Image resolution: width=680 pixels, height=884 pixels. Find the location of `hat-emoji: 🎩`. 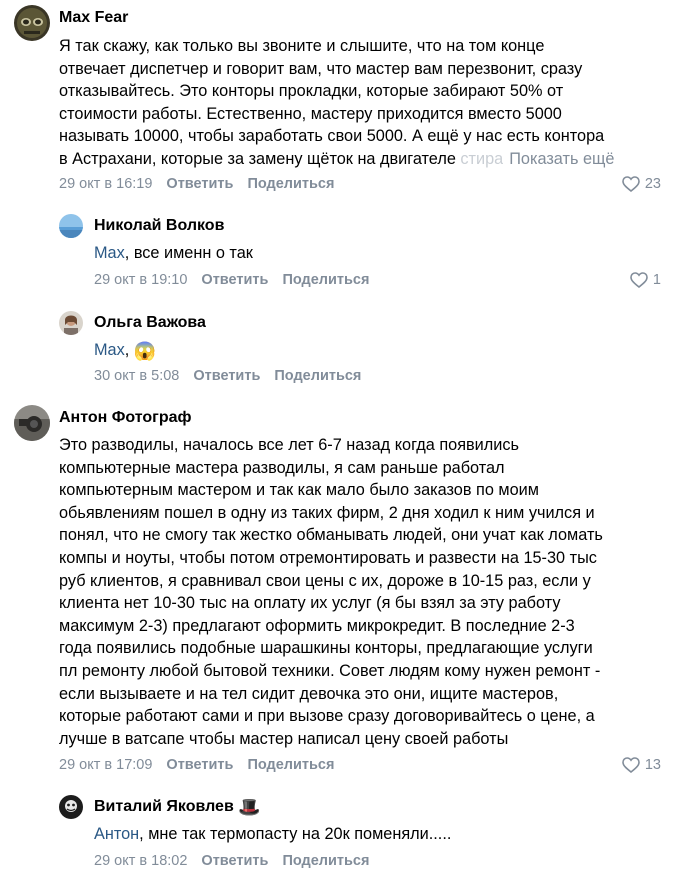

hat-emoji: 🎩 is located at coordinates (249, 807).